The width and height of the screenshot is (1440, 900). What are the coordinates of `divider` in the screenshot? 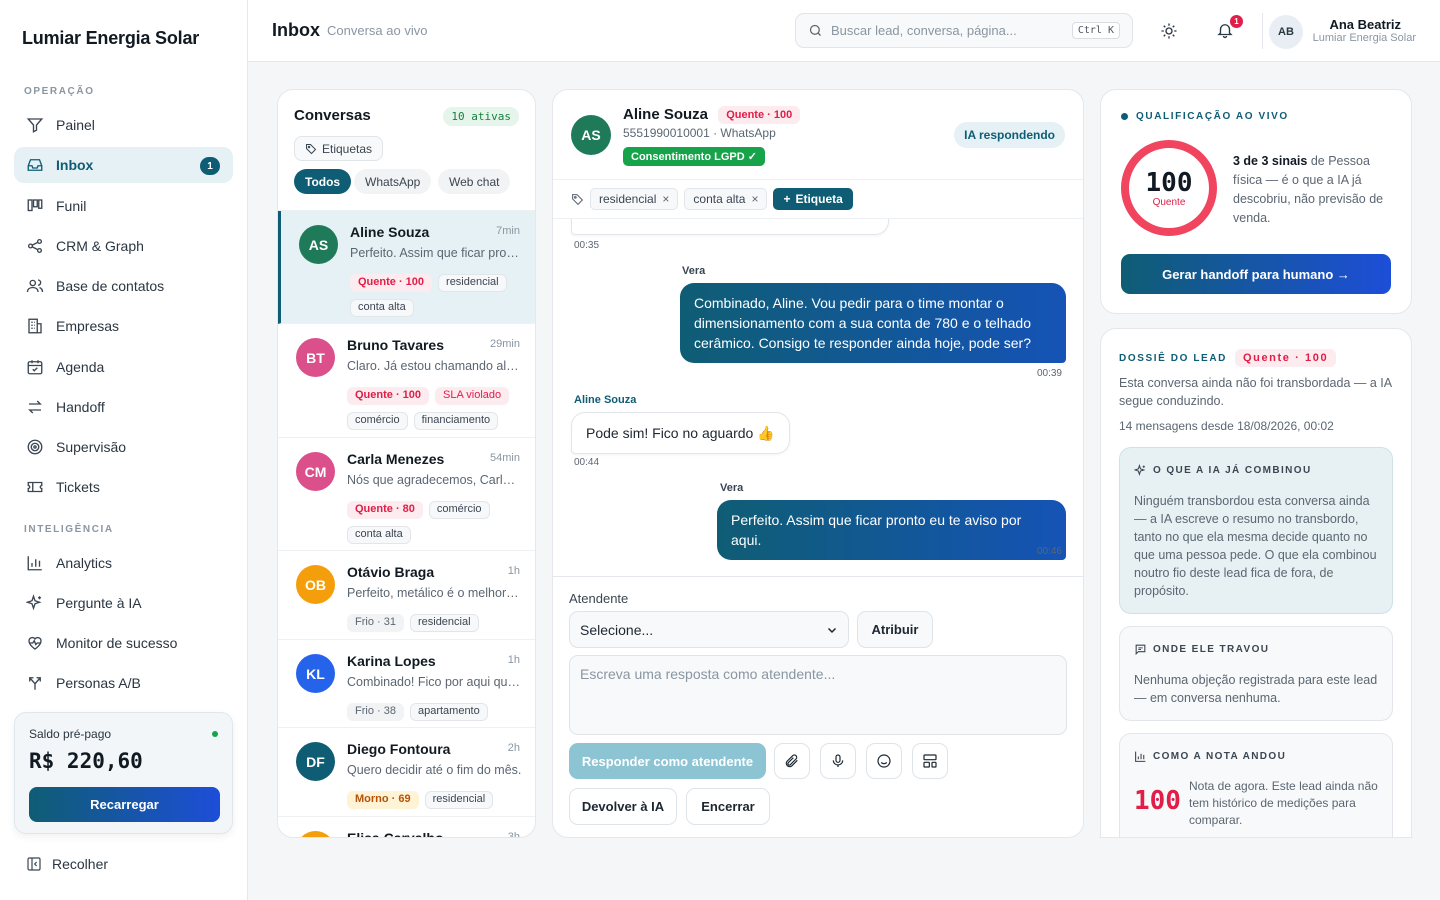 It's located at (1262, 31).